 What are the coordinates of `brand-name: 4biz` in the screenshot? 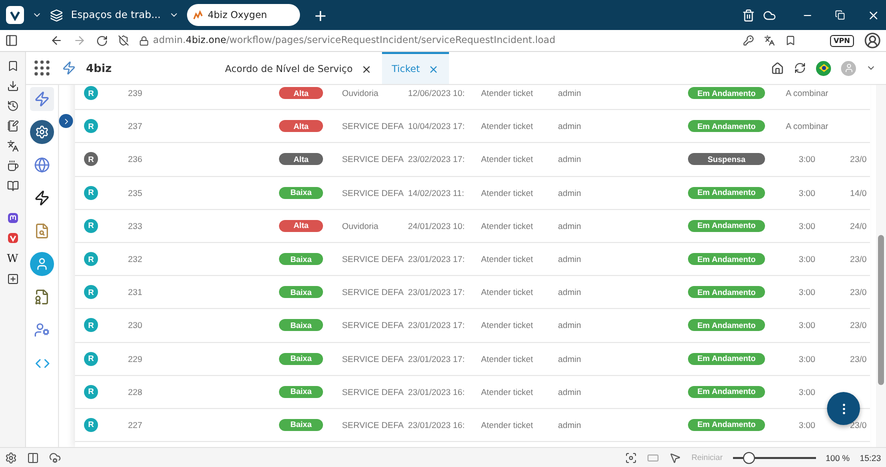 It's located at (99, 68).